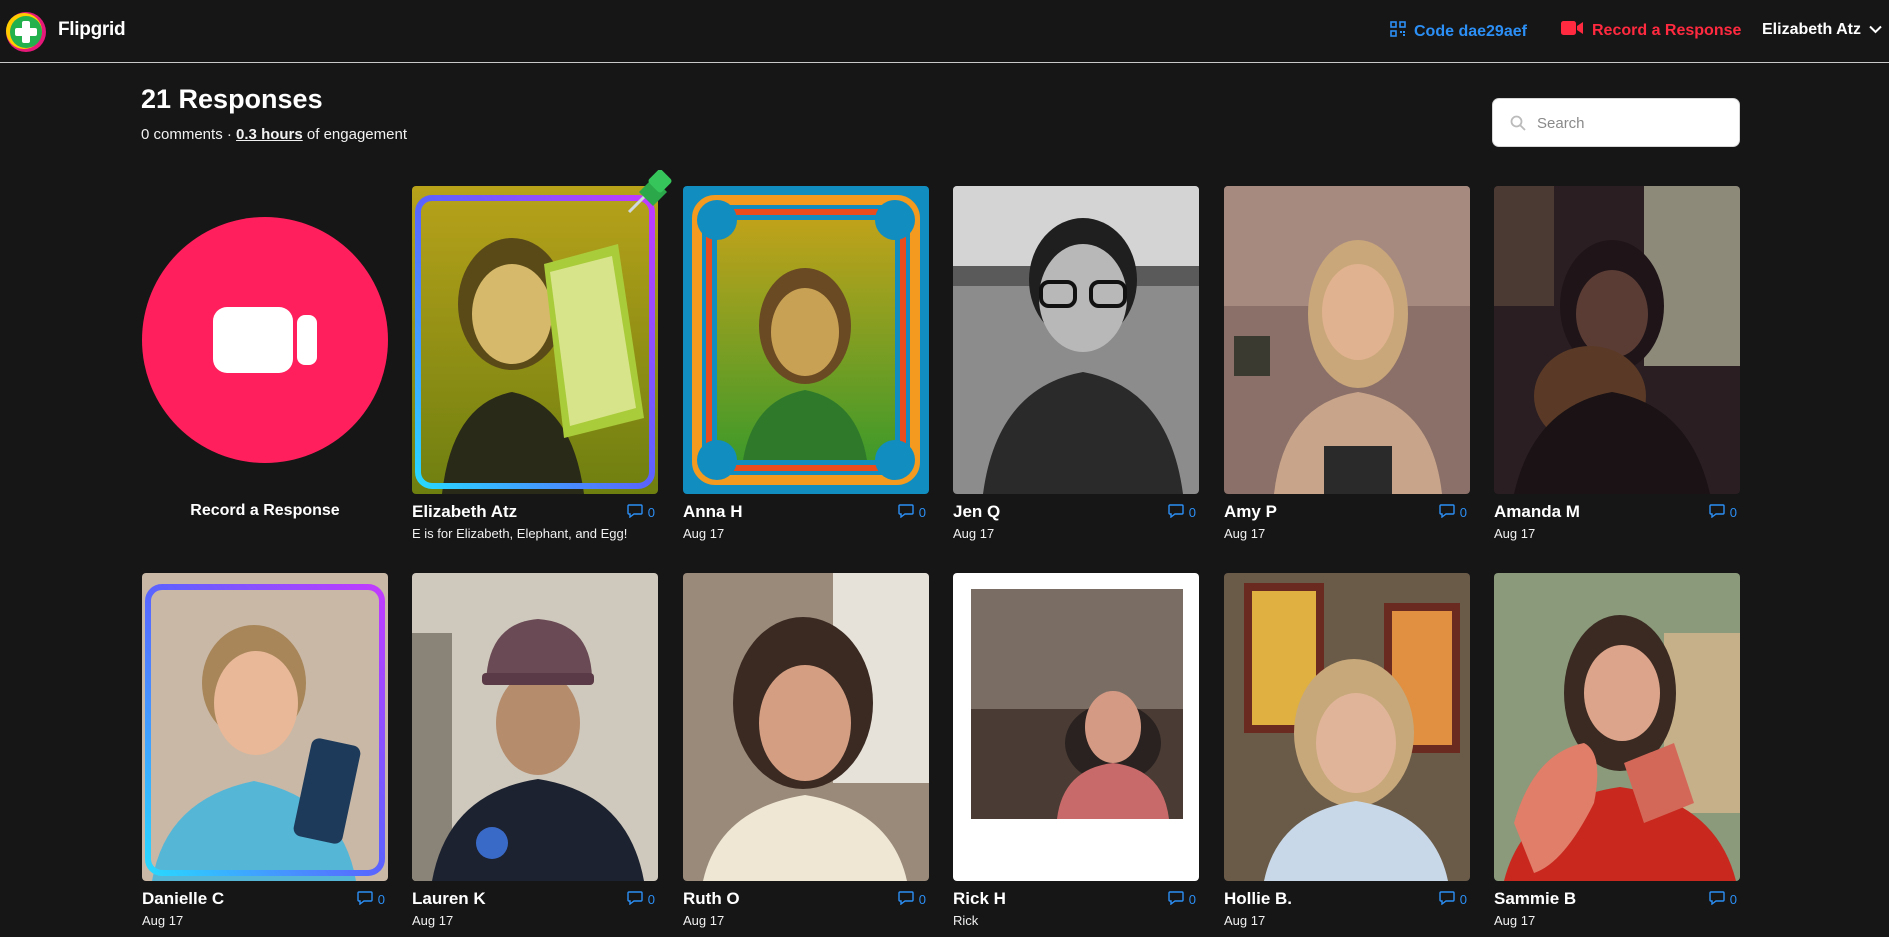 The height and width of the screenshot is (937, 1889). Describe the element at coordinates (265, 511) in the screenshot. I see `record-response-label: Record a Response` at that location.